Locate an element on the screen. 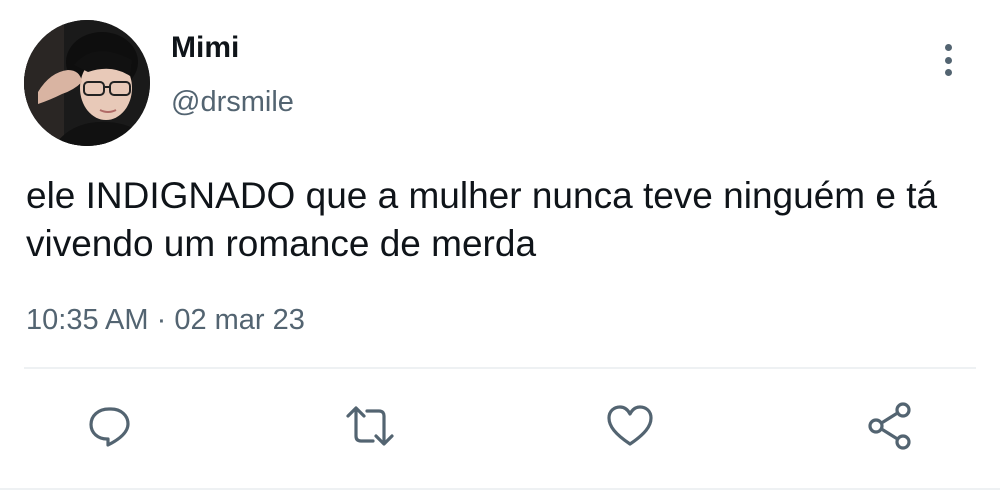  retweet-button is located at coordinates (370, 426).